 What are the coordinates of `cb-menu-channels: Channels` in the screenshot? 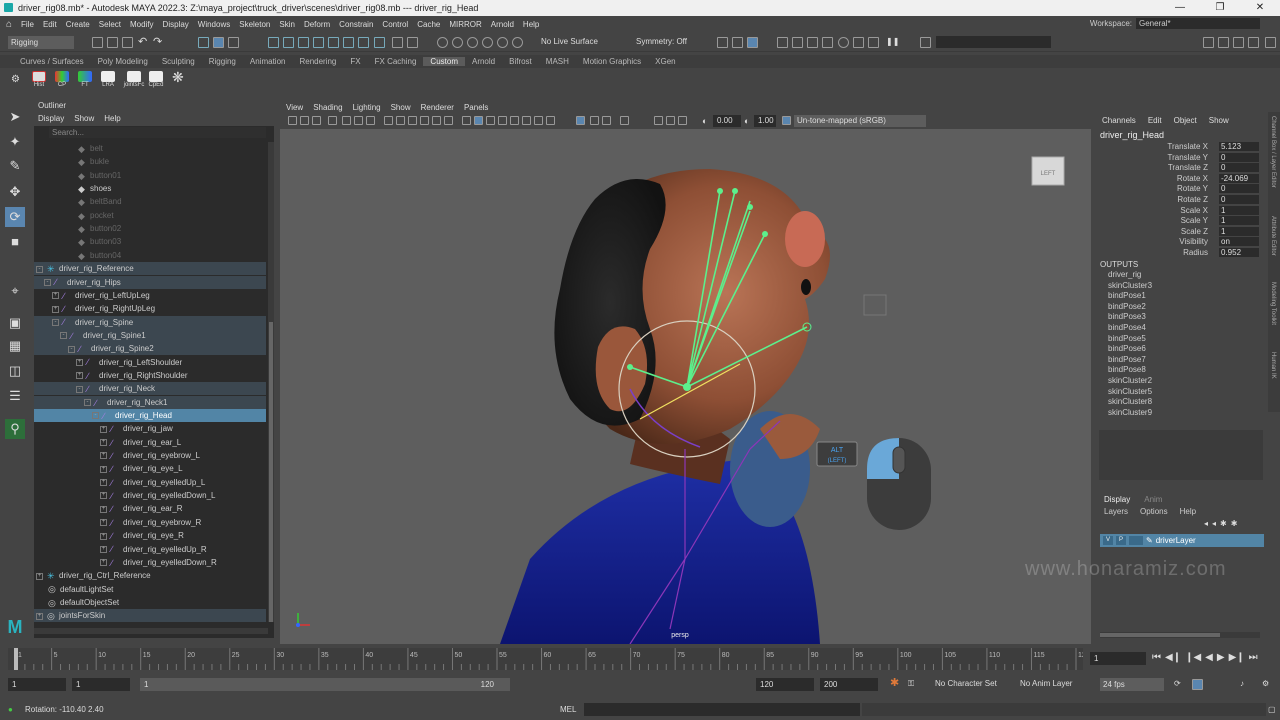 It's located at (1119, 120).